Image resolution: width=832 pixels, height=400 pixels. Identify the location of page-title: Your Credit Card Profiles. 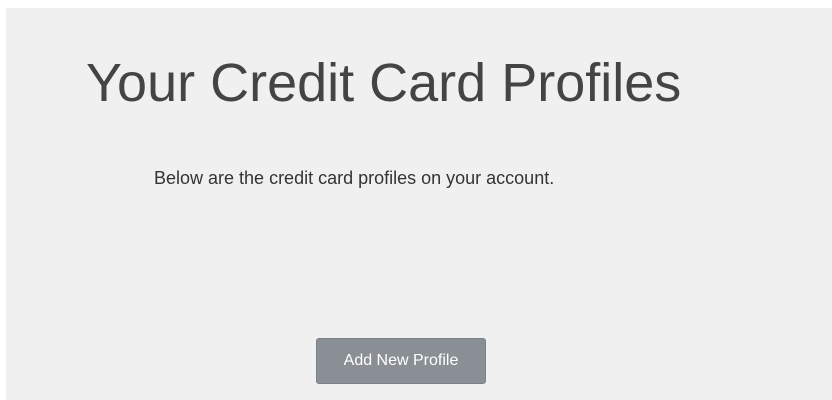
(384, 83).